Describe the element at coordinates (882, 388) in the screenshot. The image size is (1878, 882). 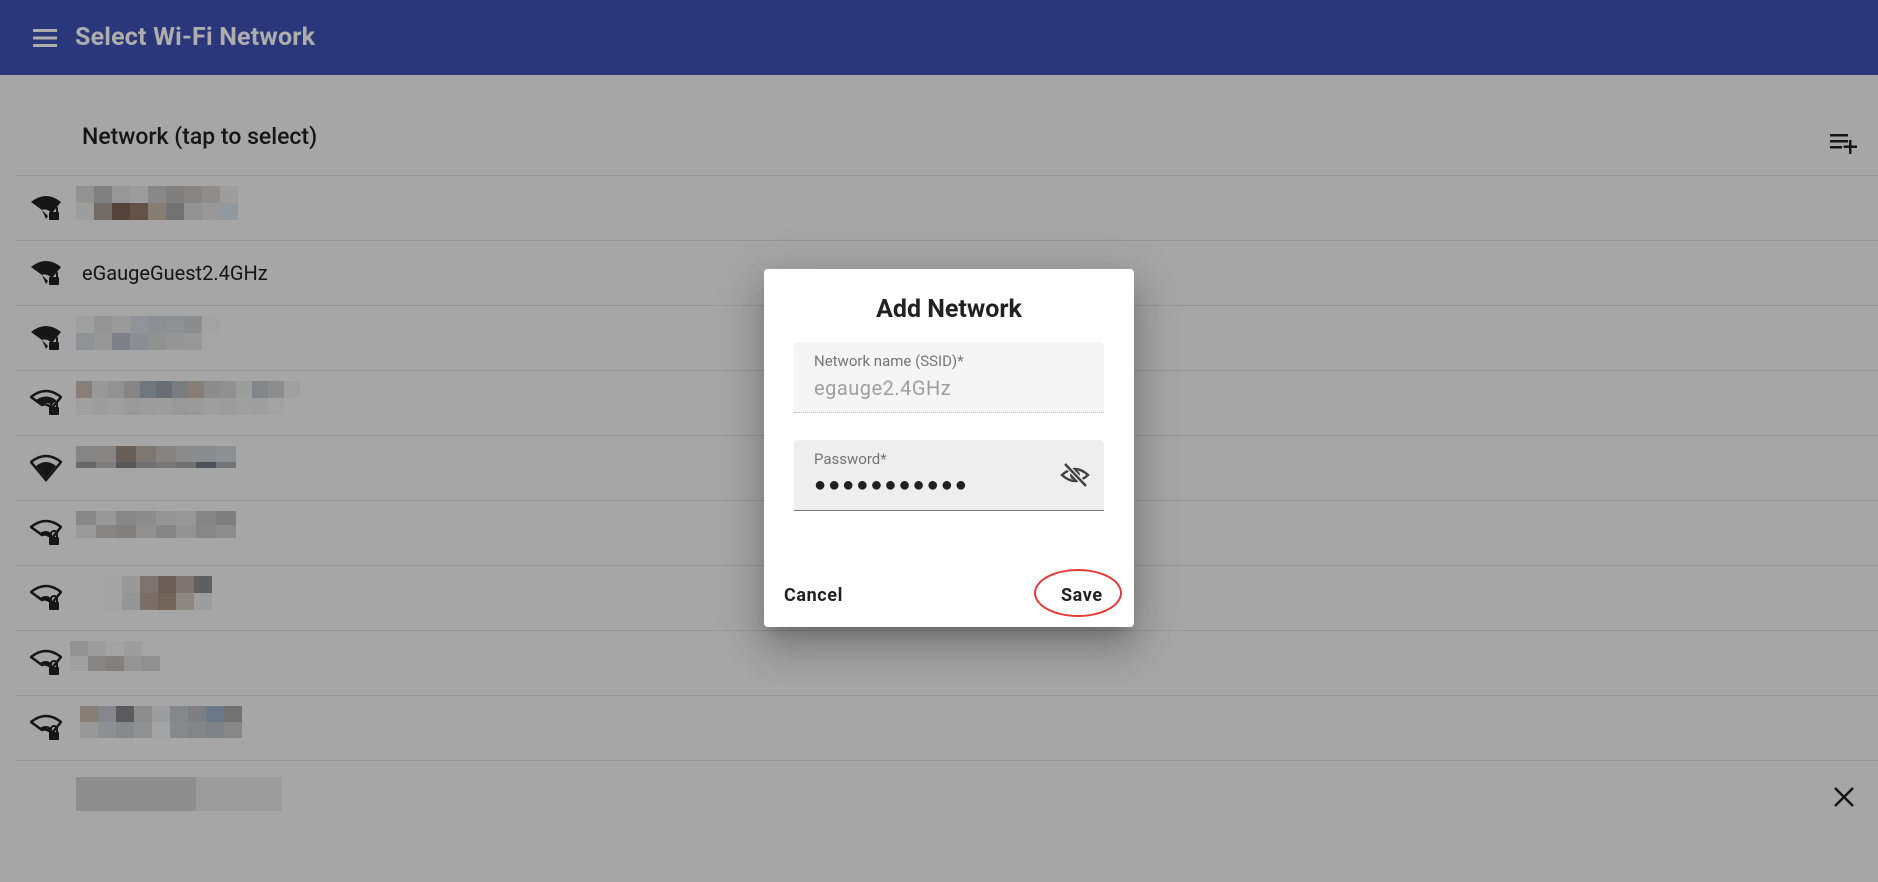
I see `ssid-input: egauge2.4GHz` at that location.